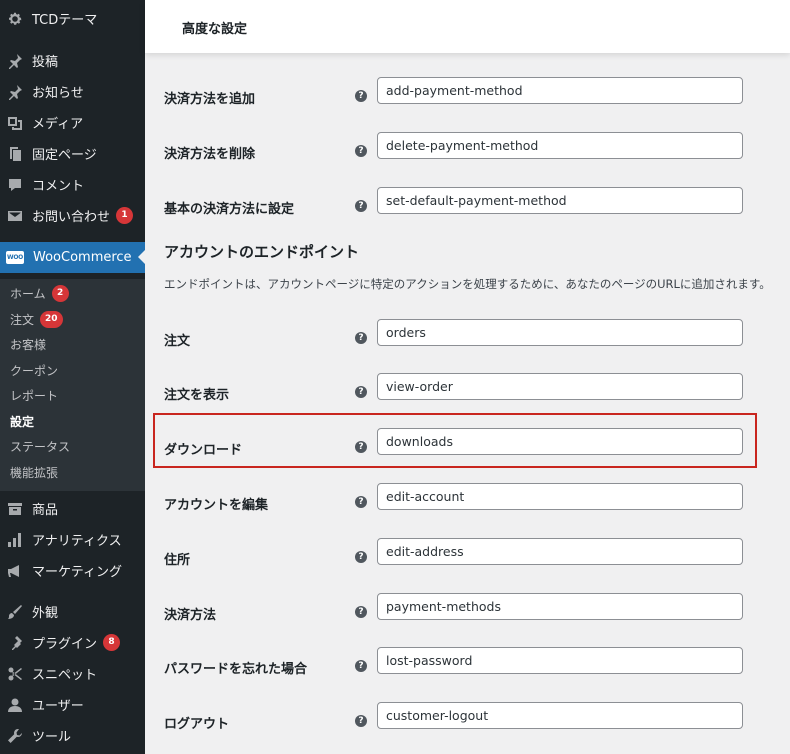 Image resolution: width=790 pixels, height=754 pixels. I want to click on orders-endpoint-input, so click(560, 332).